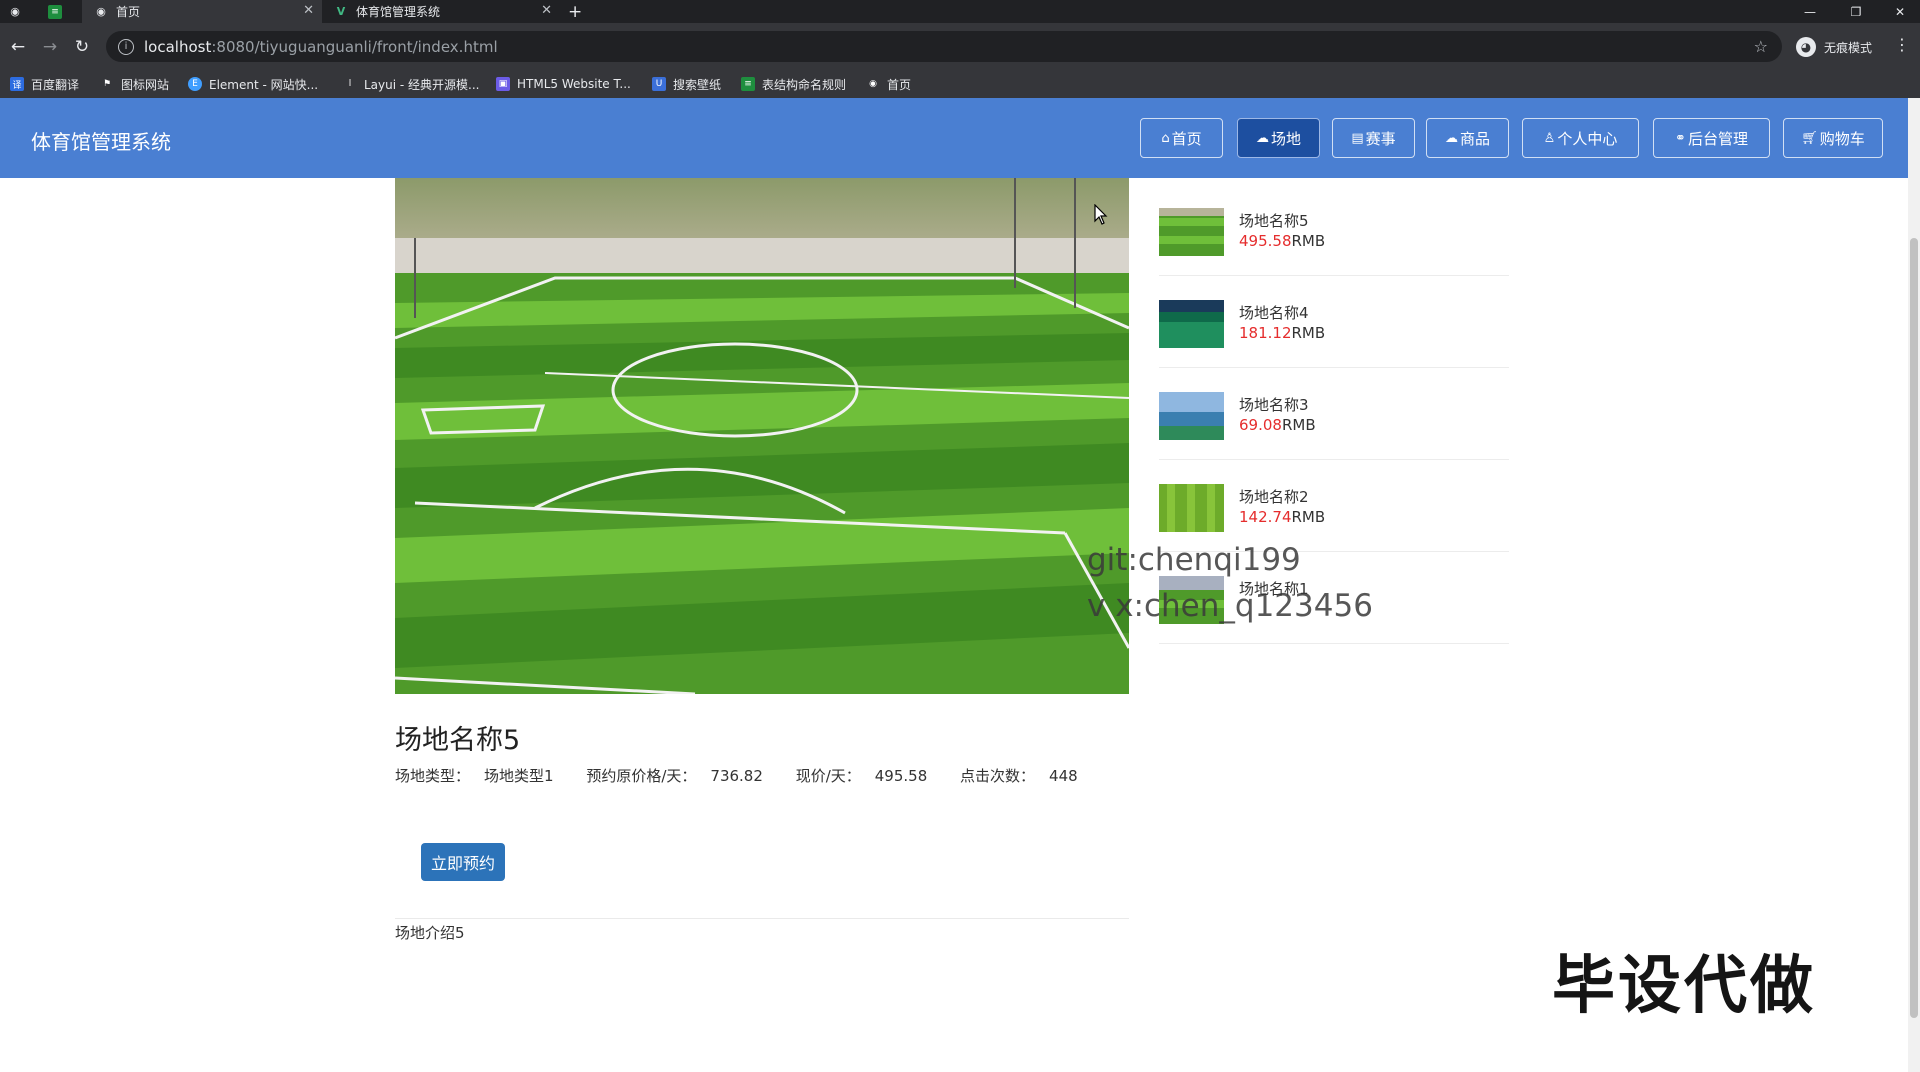 Image resolution: width=1920 pixels, height=1072 pixels. What do you see at coordinates (195, 84) in the screenshot?
I see `element-icon: E` at bounding box center [195, 84].